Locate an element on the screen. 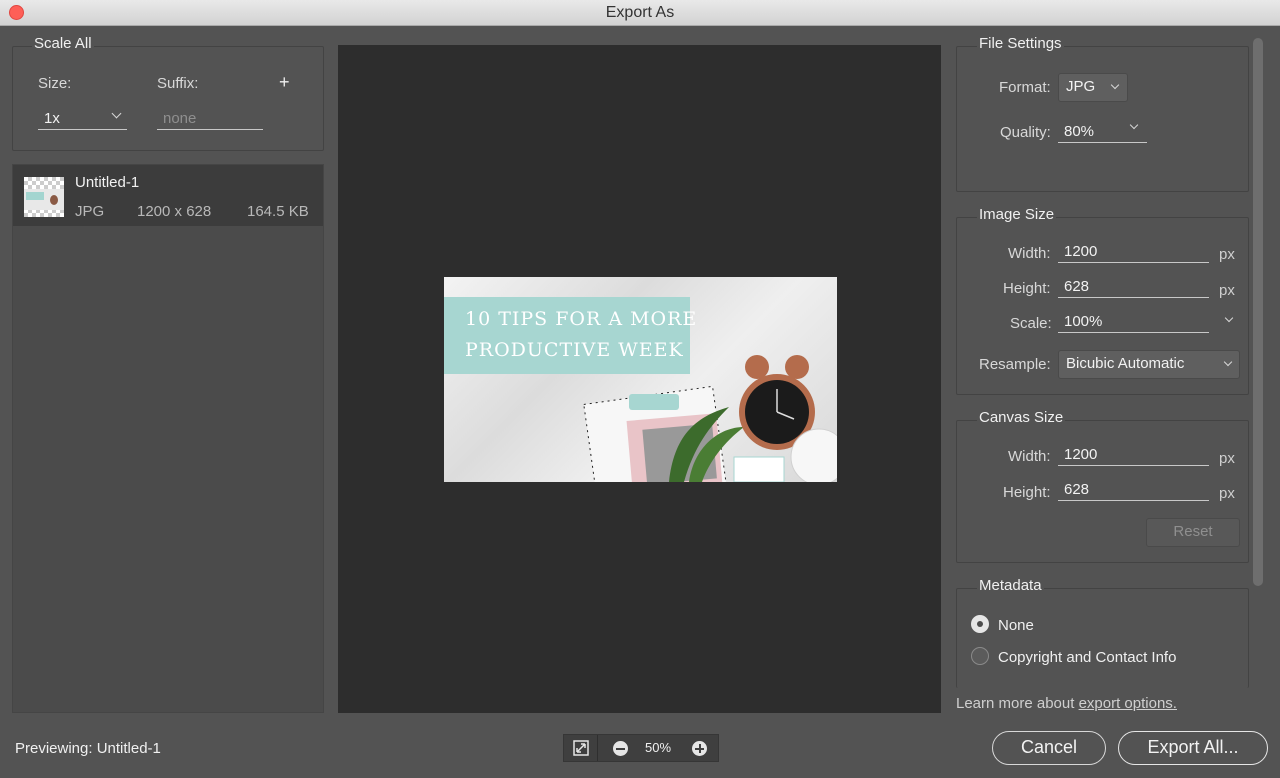 This screenshot has width=1280, height=778. file-settings-group is located at coordinates (1102, 119).